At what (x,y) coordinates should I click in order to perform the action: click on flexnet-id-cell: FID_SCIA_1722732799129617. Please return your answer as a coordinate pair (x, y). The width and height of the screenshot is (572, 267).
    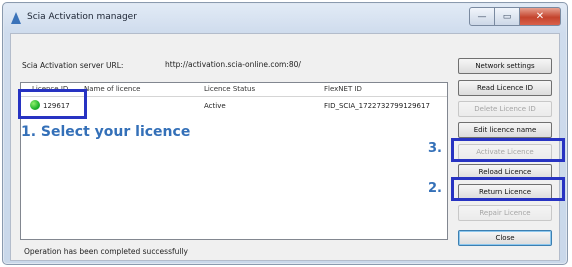
    Looking at the image, I should click on (377, 106).